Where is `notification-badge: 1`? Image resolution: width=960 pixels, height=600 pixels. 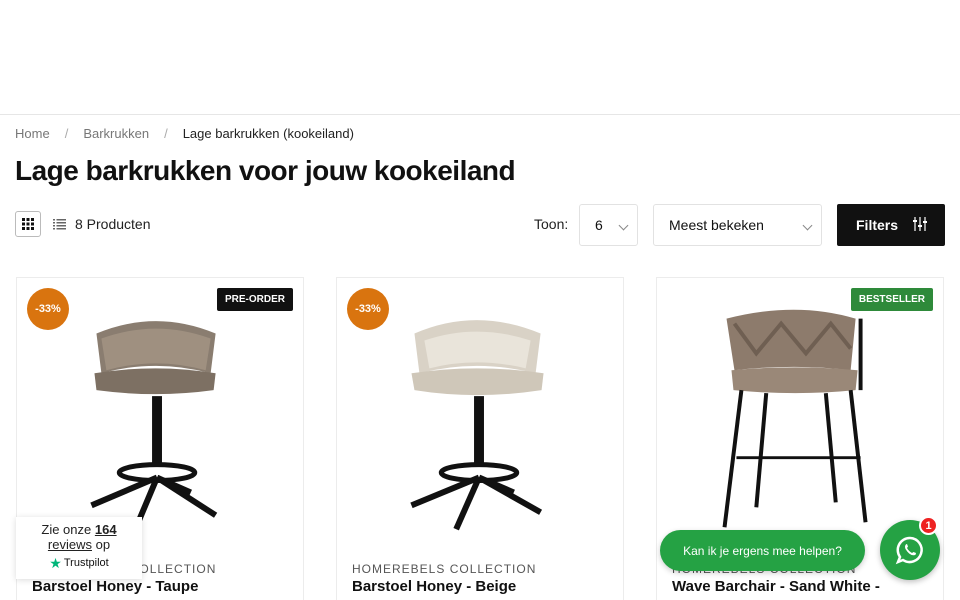
notification-badge: 1 is located at coordinates (928, 525).